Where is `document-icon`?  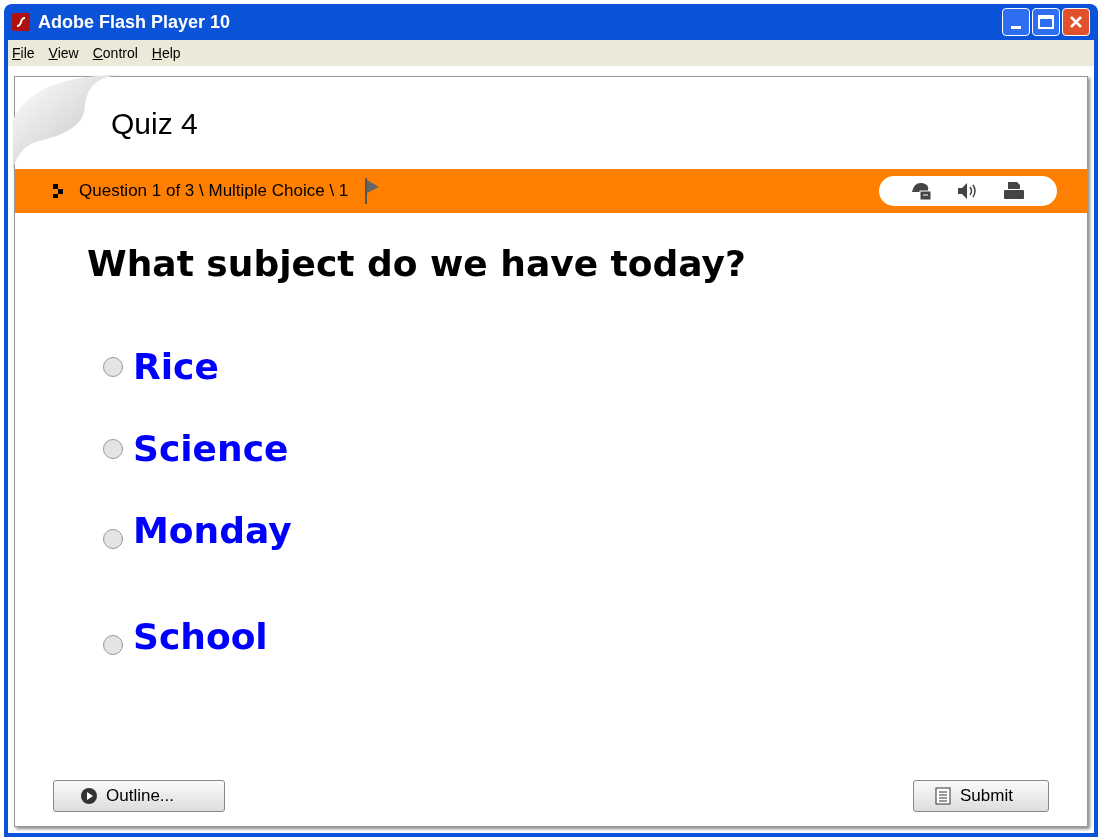
document-icon is located at coordinates (943, 796).